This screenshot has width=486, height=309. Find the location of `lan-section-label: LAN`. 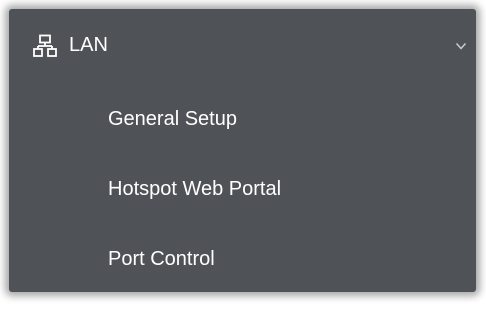

lan-section-label: LAN is located at coordinates (88, 45).